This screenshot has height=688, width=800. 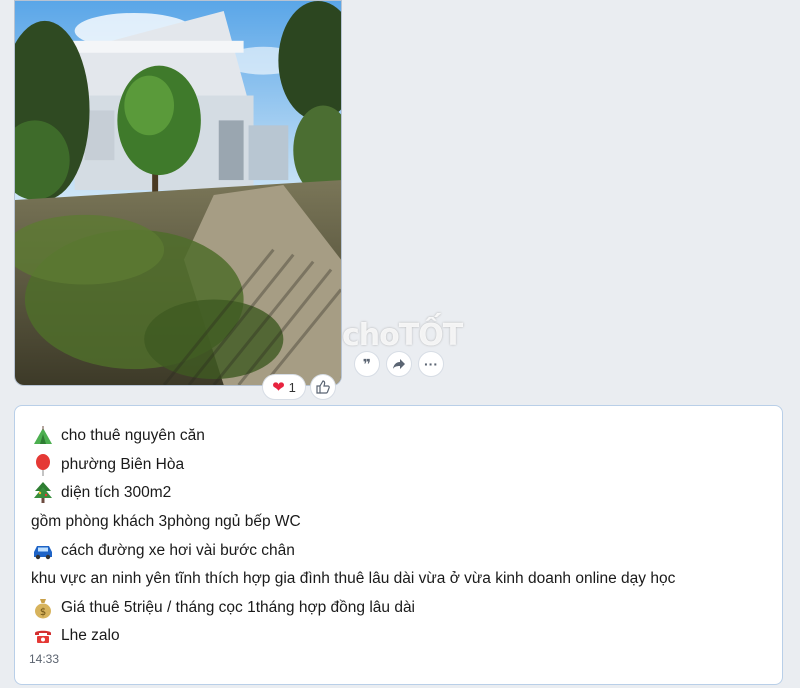 What do you see at coordinates (398, 550) in the screenshot?
I see `message-line: cách đường xe hơi vài bước chân` at bounding box center [398, 550].